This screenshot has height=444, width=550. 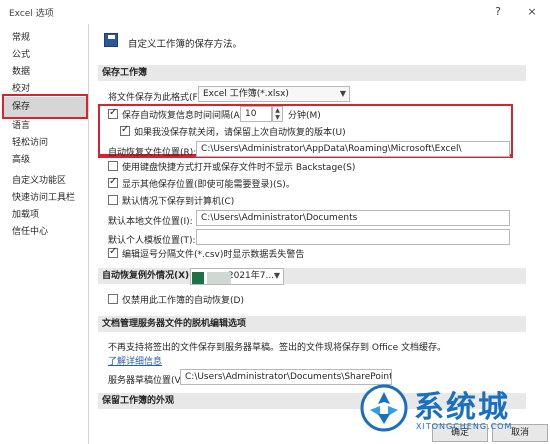 What do you see at coordinates (219, 278) in the screenshot?
I see `blurred-filename` at bounding box center [219, 278].